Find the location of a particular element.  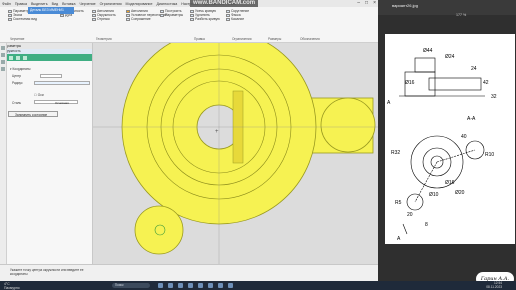

ribbon-group-build: Построить Параметры is located at coordinates (171, 13).